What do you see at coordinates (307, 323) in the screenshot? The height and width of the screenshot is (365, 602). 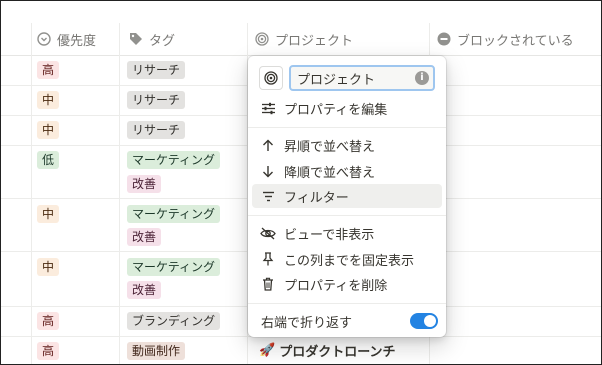 I see `menu-item-label: 右端で折り返す` at bounding box center [307, 323].